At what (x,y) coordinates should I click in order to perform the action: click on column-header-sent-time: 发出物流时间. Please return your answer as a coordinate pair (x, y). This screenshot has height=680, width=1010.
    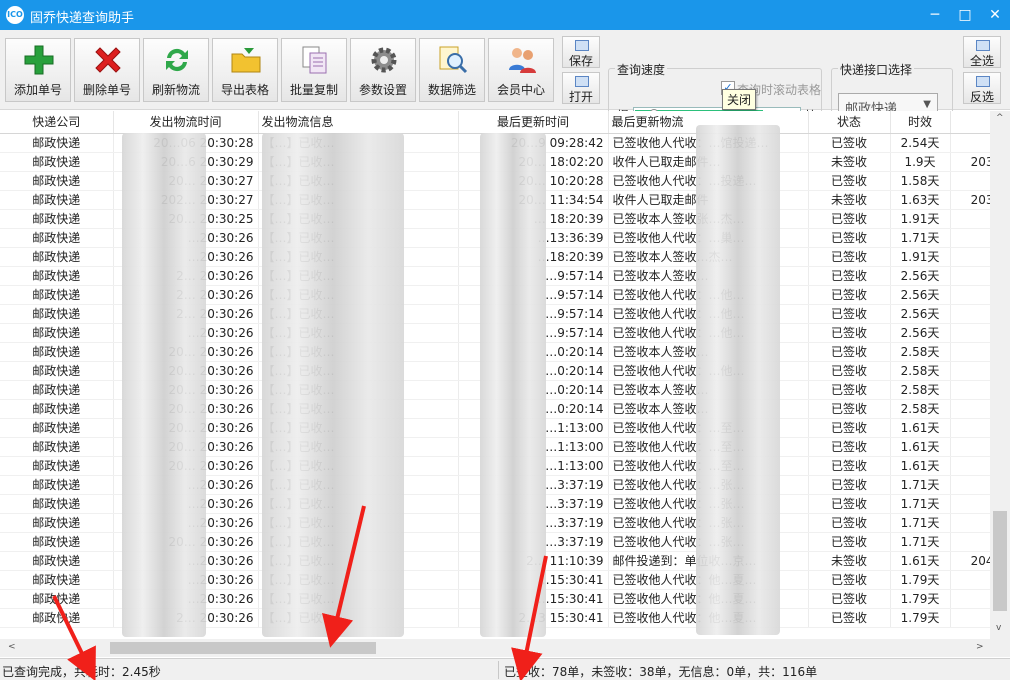
    Looking at the image, I should click on (186, 122).